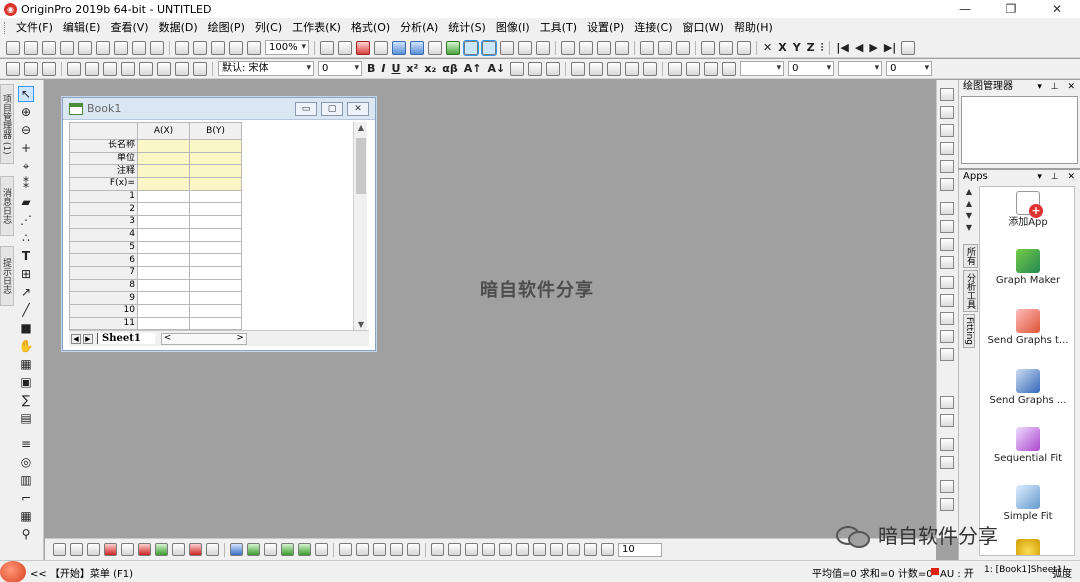  Describe the element at coordinates (26, 256) in the screenshot. I see `text-tool-icon: T` at that location.